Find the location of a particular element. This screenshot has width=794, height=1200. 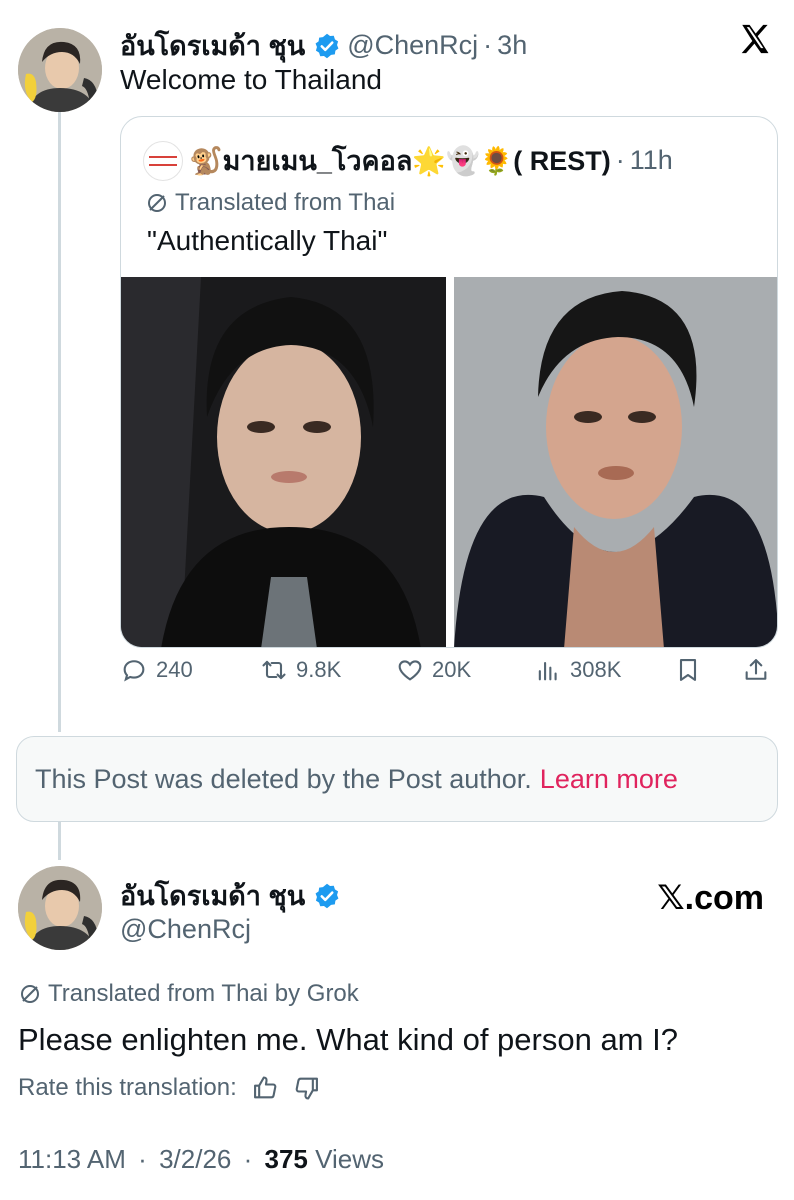

share-button is located at coordinates (756, 670).